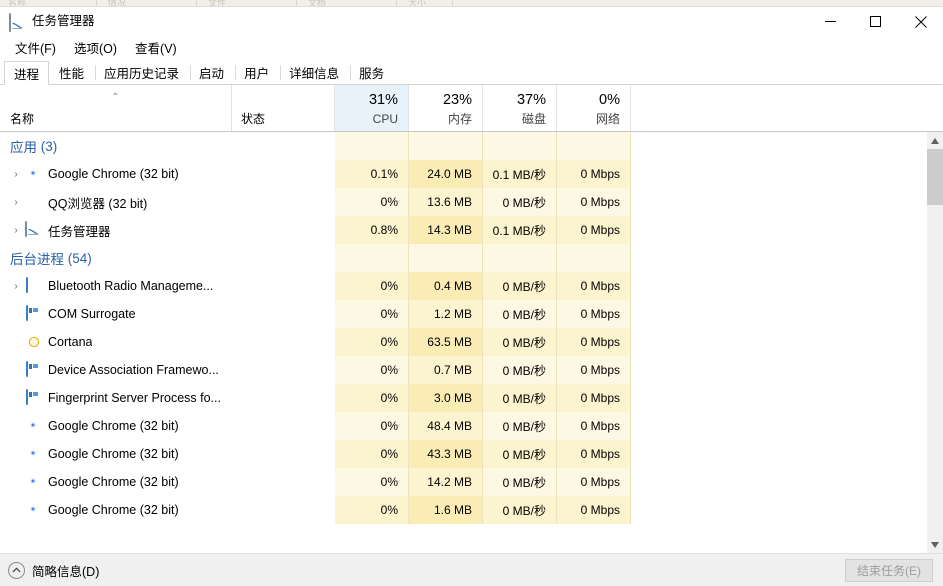  What do you see at coordinates (459, 119) in the screenshot?
I see `column-header-memory-label: 内存` at bounding box center [459, 119].